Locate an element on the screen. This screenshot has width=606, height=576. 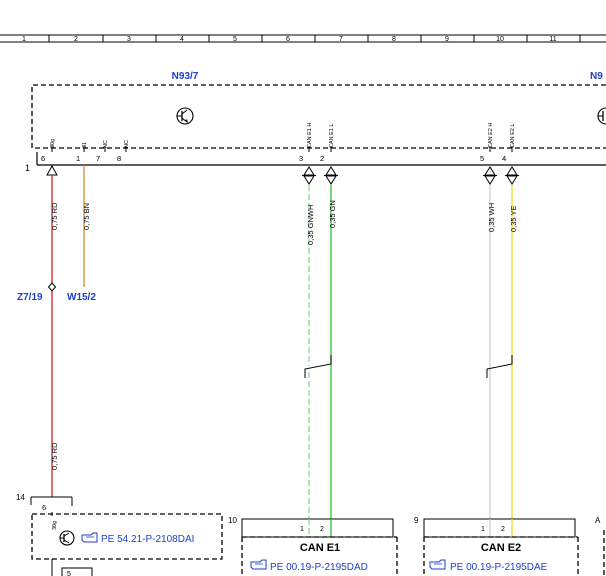
wire-label-bn: 0,75 BN is located at coordinates (86, 216).